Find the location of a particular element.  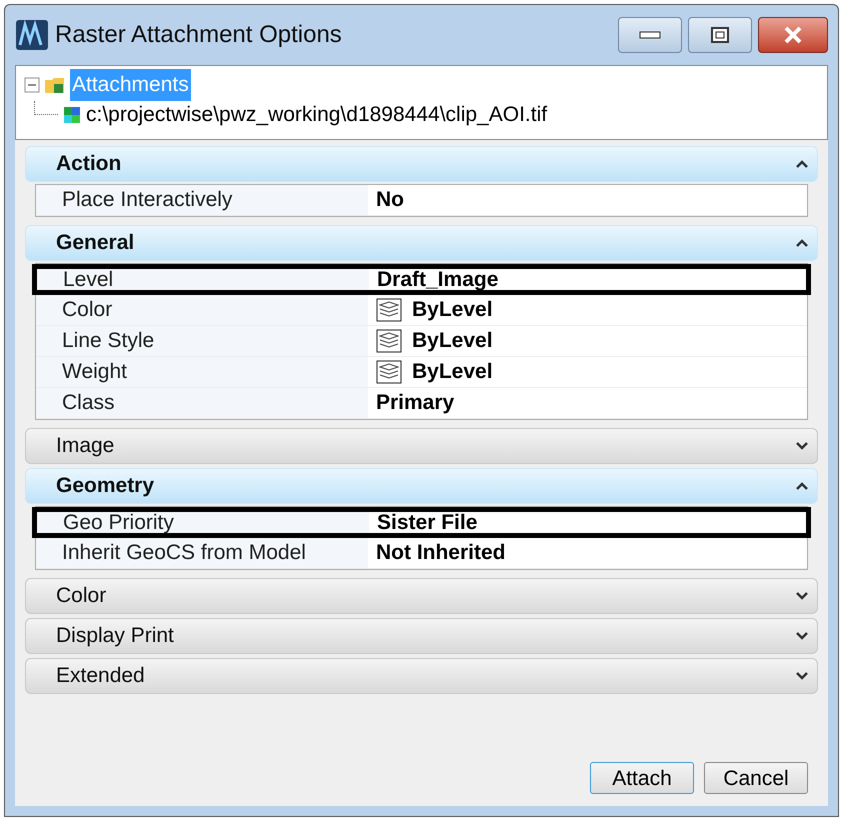

folder-icon is located at coordinates (55, 85).